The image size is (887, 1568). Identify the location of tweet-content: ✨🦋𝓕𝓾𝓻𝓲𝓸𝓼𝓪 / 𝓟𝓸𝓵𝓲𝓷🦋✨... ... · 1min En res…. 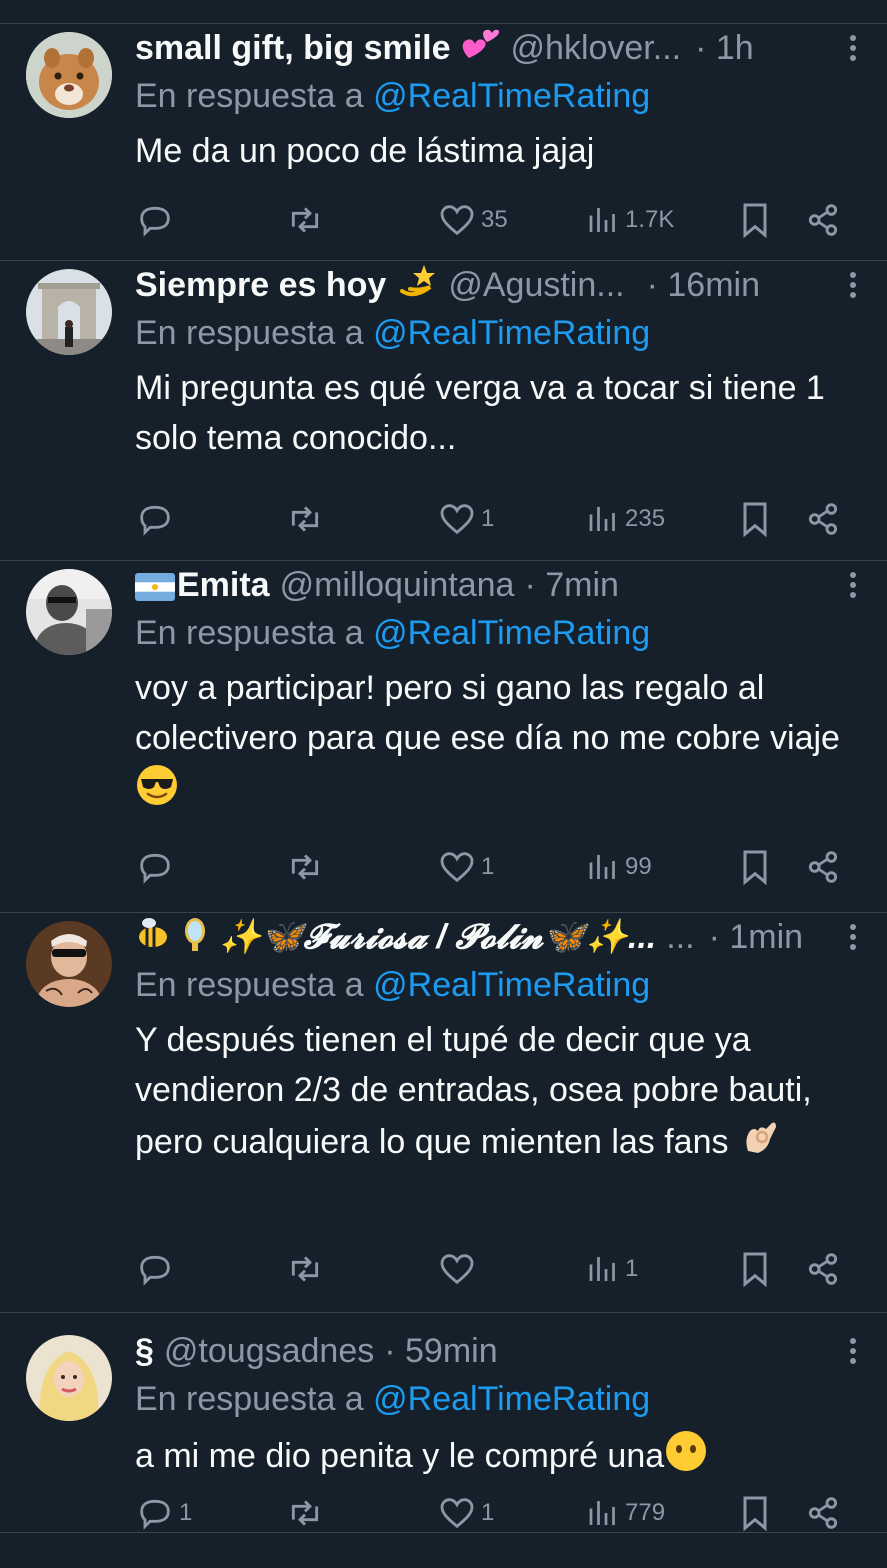
(500, 1043).